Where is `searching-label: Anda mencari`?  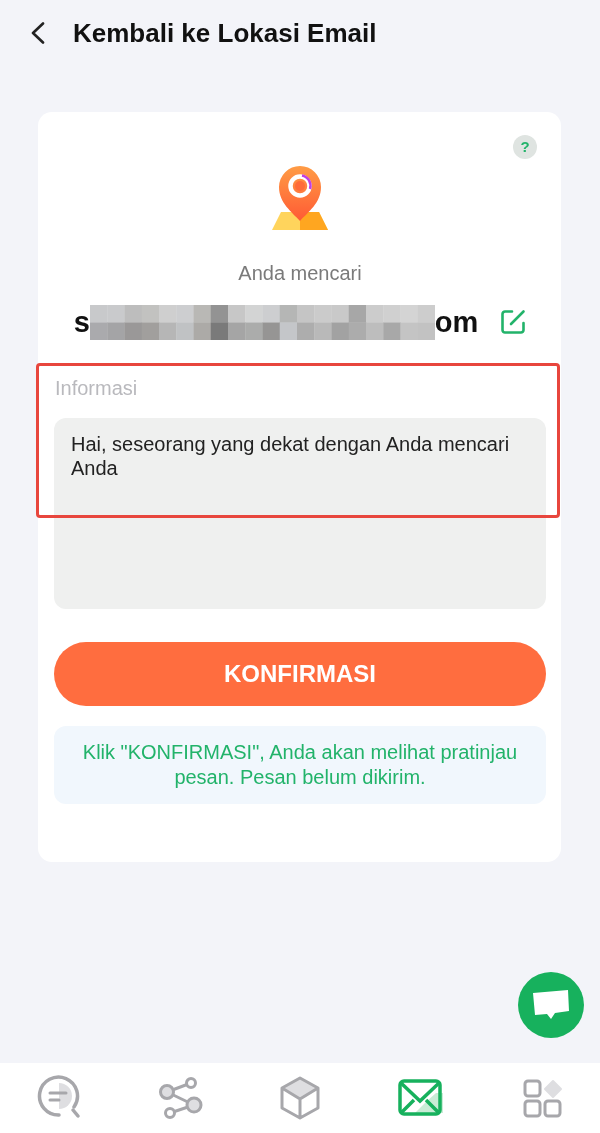 searching-label: Anda mencari is located at coordinates (300, 273).